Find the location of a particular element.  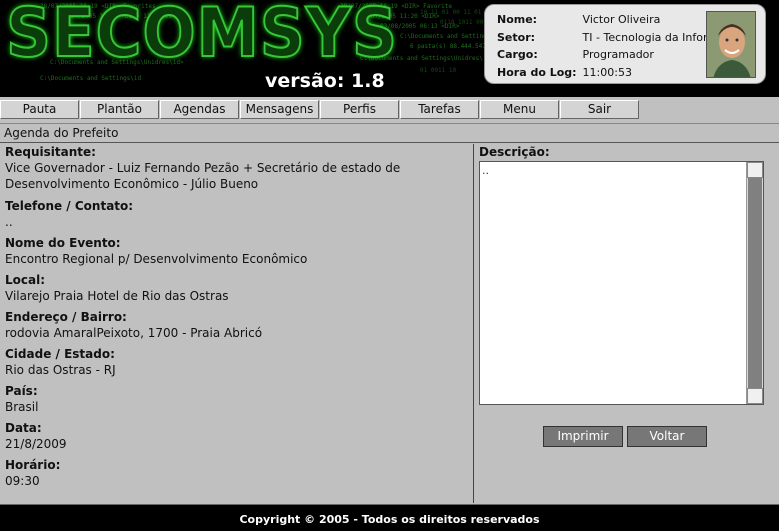

svg-text: 6 pasta(s) 88.444.547 is located at coordinates (448, 46).